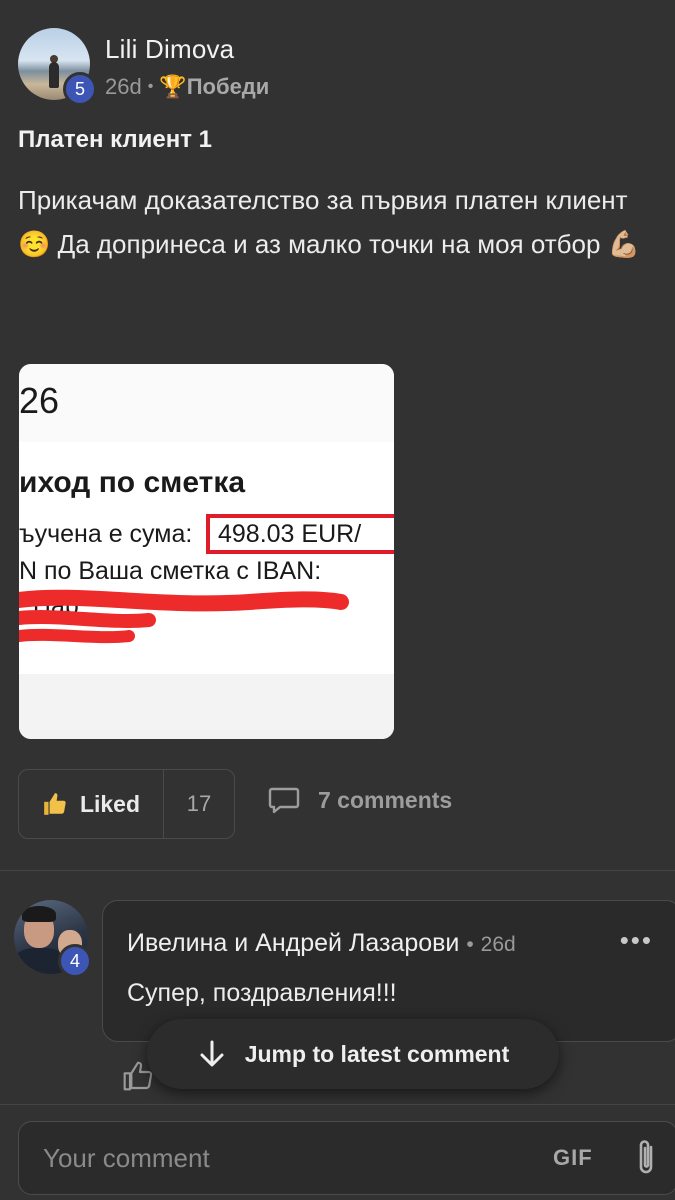 This screenshot has width=675, height=1200. I want to click on comments-count-label: 7 comments, so click(385, 799).